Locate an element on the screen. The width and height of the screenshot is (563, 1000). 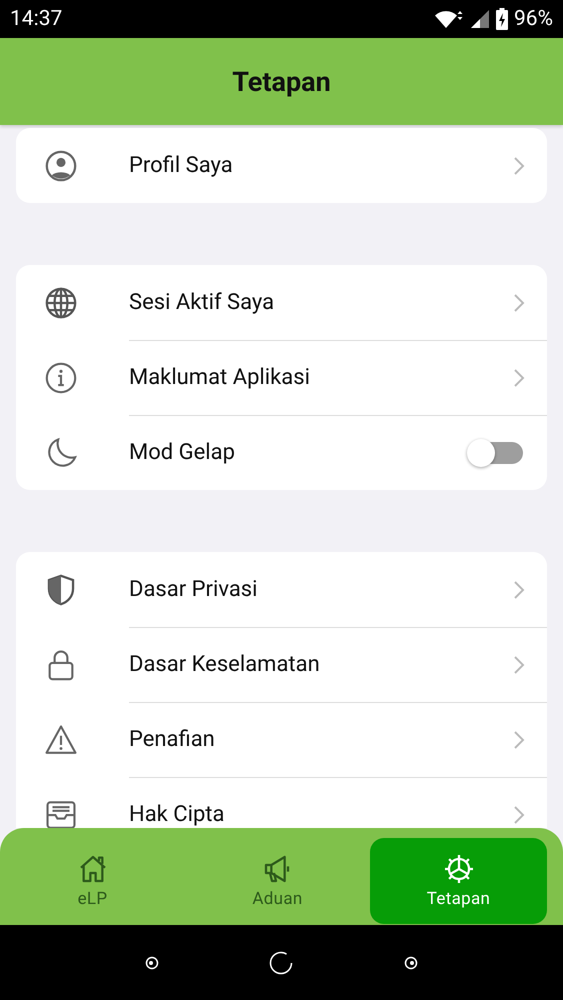
globe-icon is located at coordinates (61, 303).